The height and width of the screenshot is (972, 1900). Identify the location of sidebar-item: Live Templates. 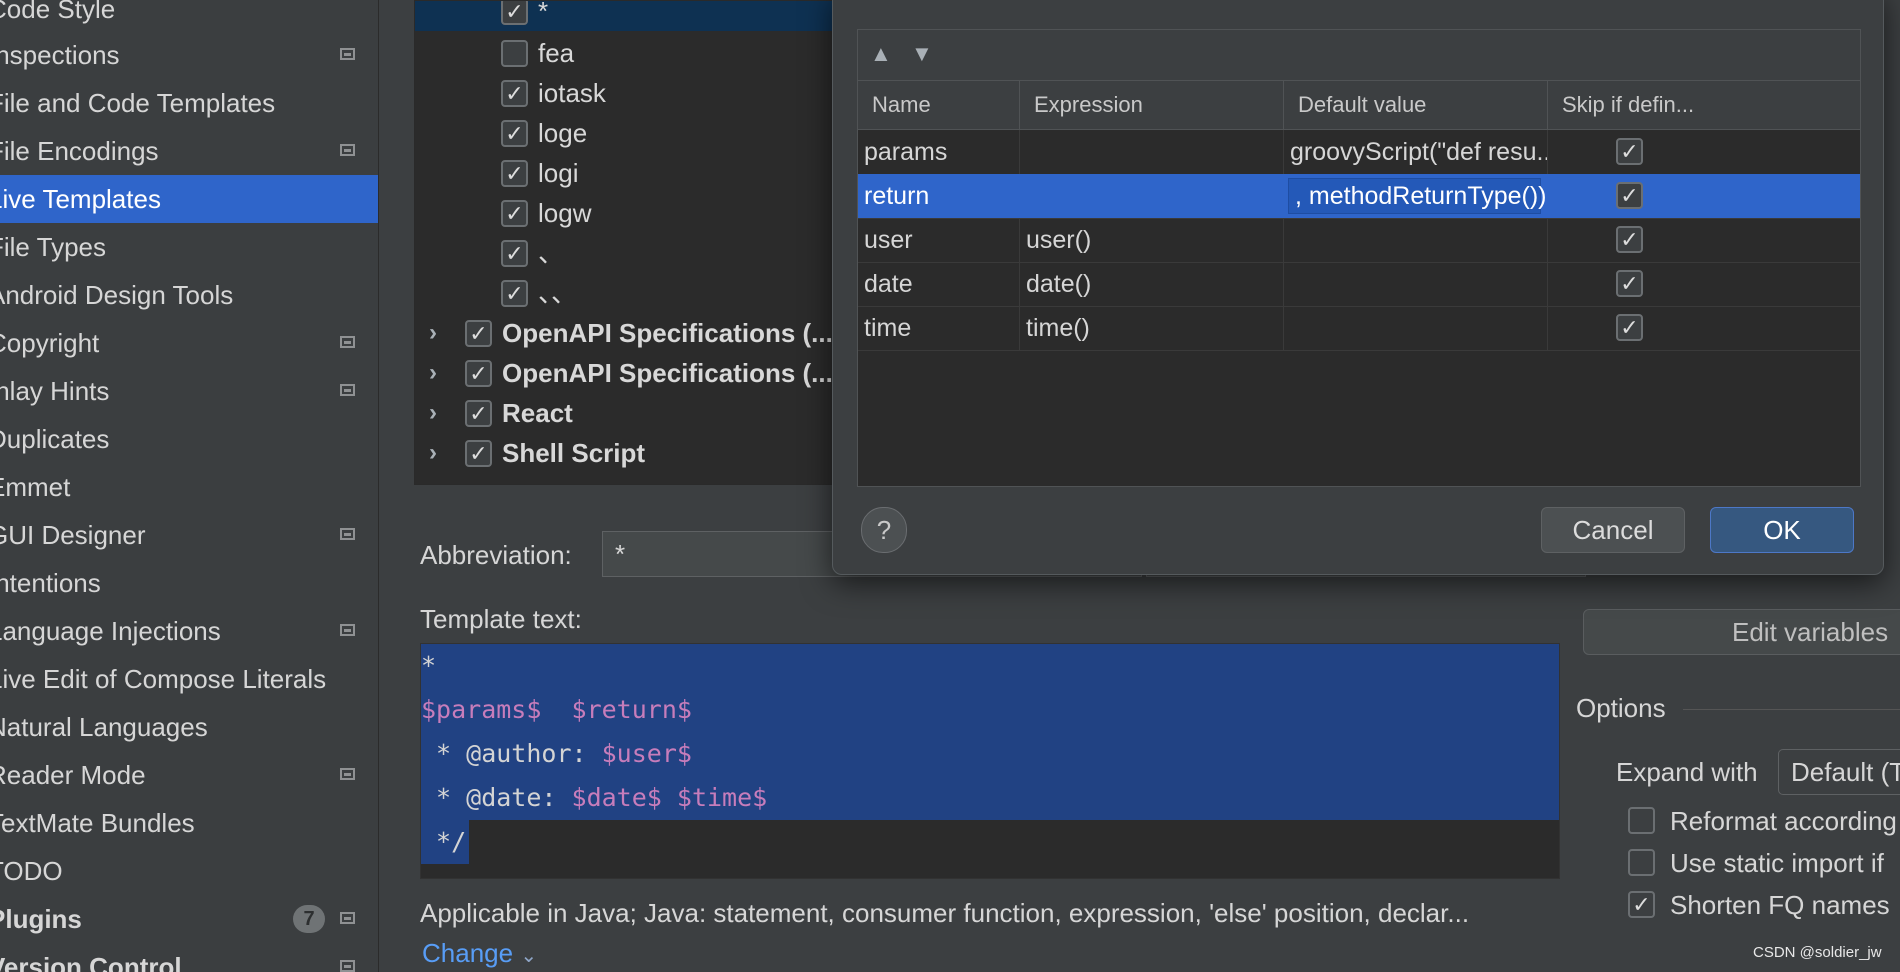
(189, 199).